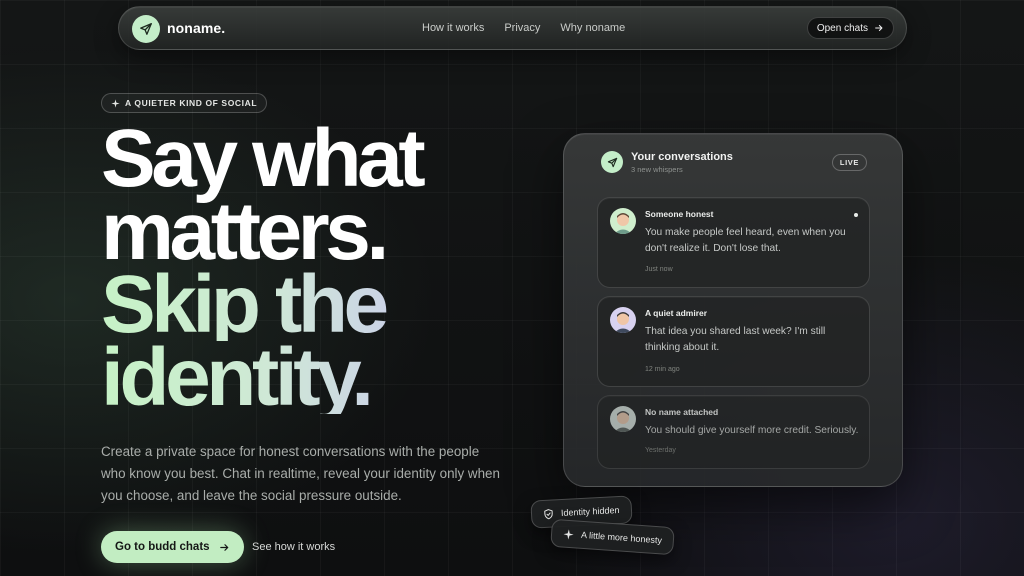 This screenshot has width=1024, height=576. What do you see at coordinates (659, 269) in the screenshot?
I see `message-time: Just now` at bounding box center [659, 269].